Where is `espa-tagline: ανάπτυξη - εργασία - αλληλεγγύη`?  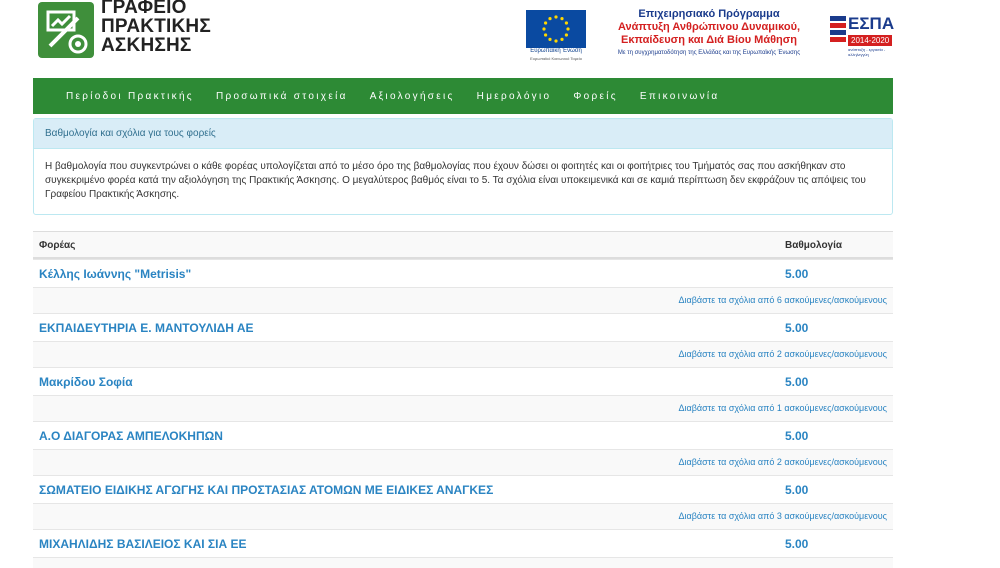 espa-tagline: ανάπτυξη - εργασία - αλληλεγγύη is located at coordinates (867, 52).